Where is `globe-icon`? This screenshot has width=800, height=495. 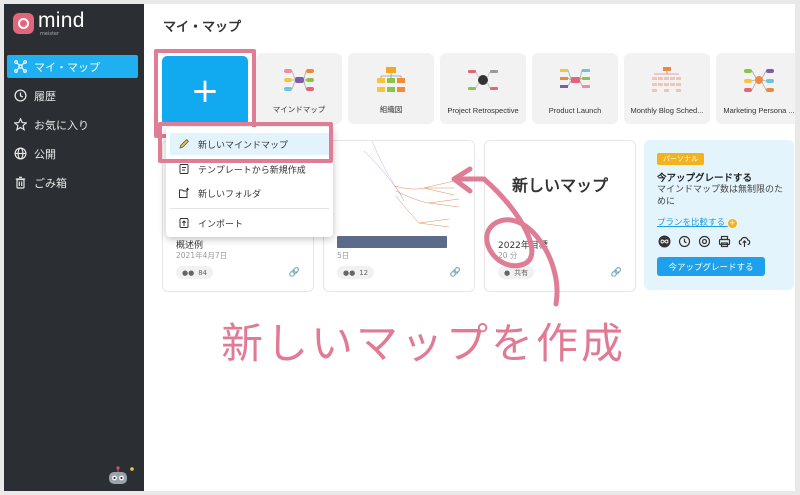 globe-icon is located at coordinates (20, 154).